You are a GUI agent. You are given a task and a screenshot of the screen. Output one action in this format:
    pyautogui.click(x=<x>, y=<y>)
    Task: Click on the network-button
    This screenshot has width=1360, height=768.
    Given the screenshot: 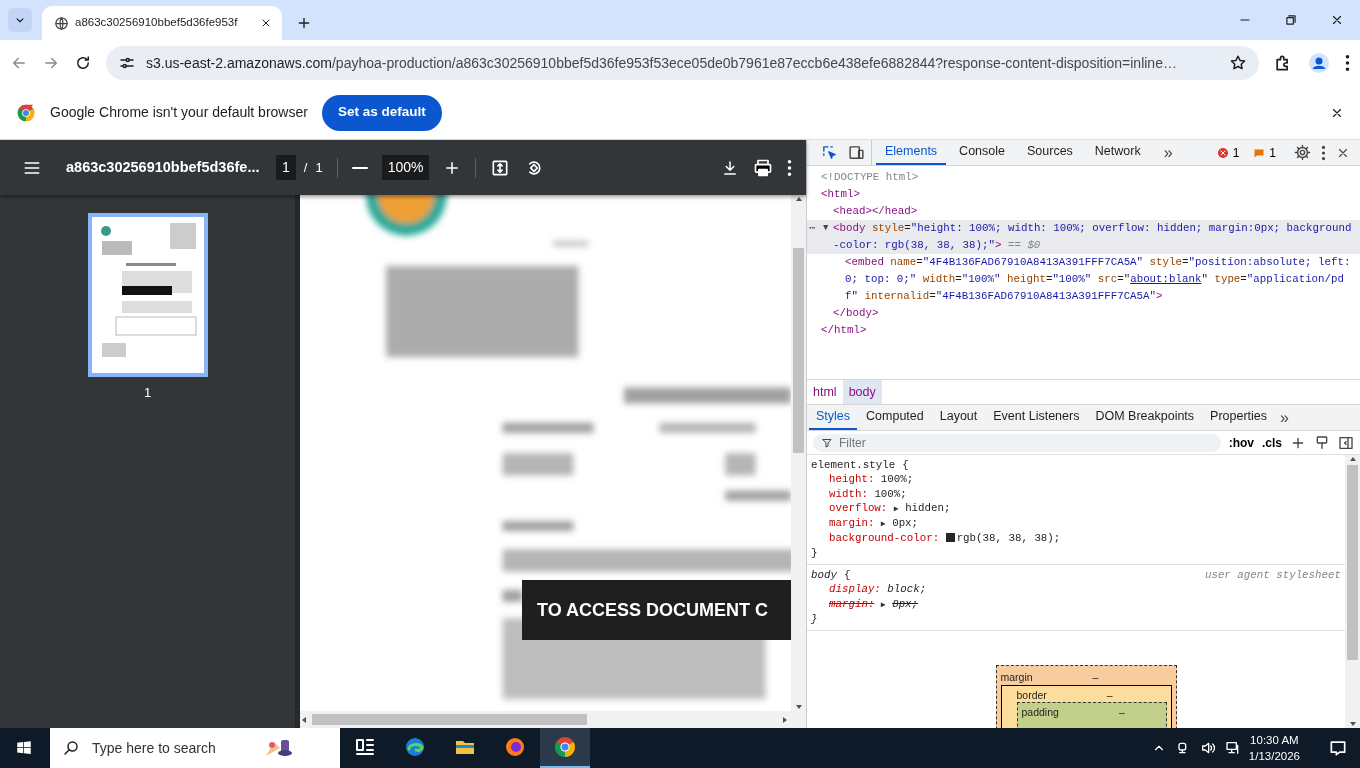 What is the action you would take?
    pyautogui.click(x=1232, y=748)
    